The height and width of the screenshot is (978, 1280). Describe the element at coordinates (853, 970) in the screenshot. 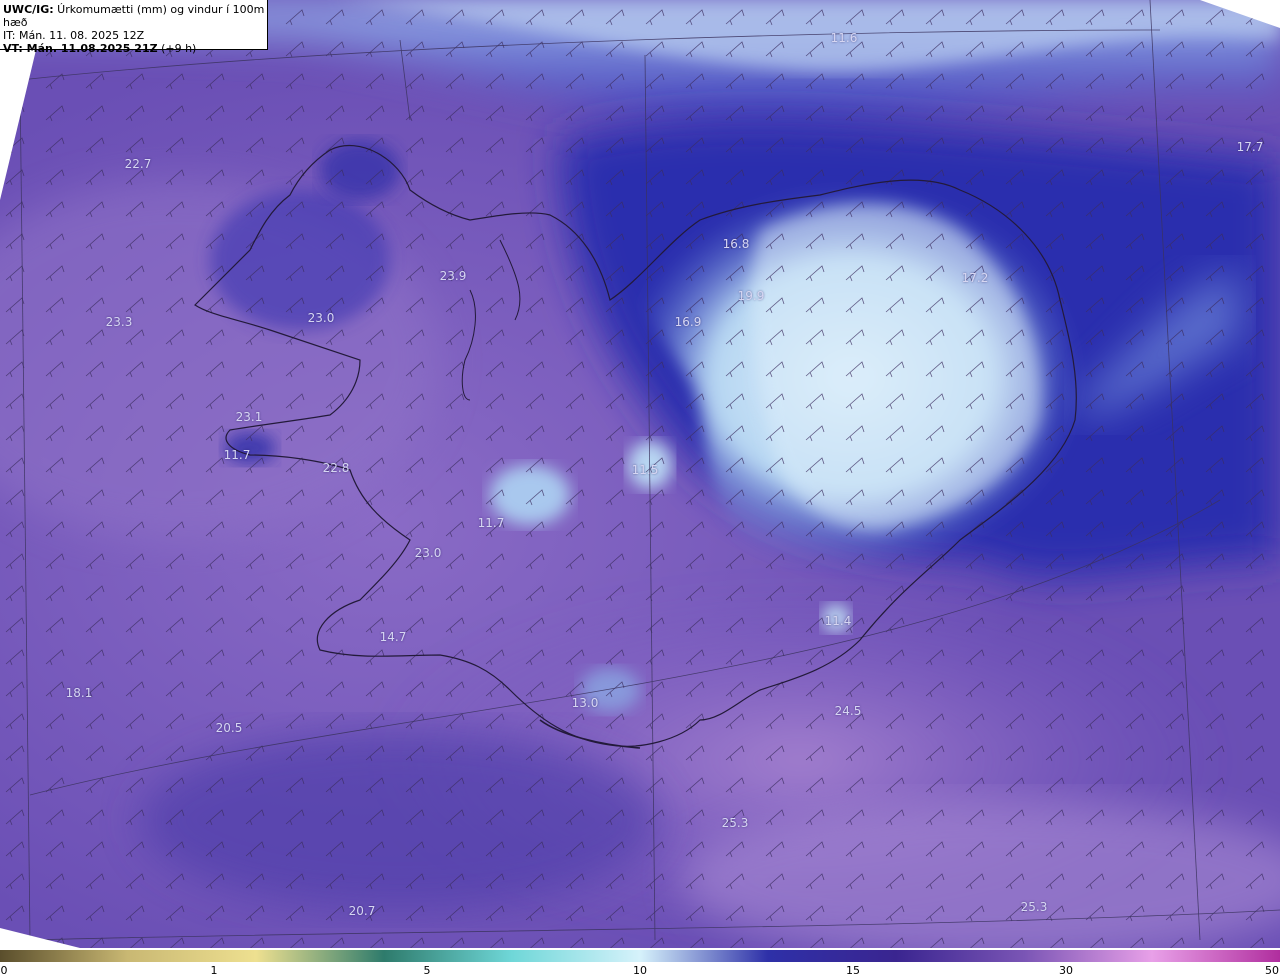

I see `color-scale-tick: 15` at that location.